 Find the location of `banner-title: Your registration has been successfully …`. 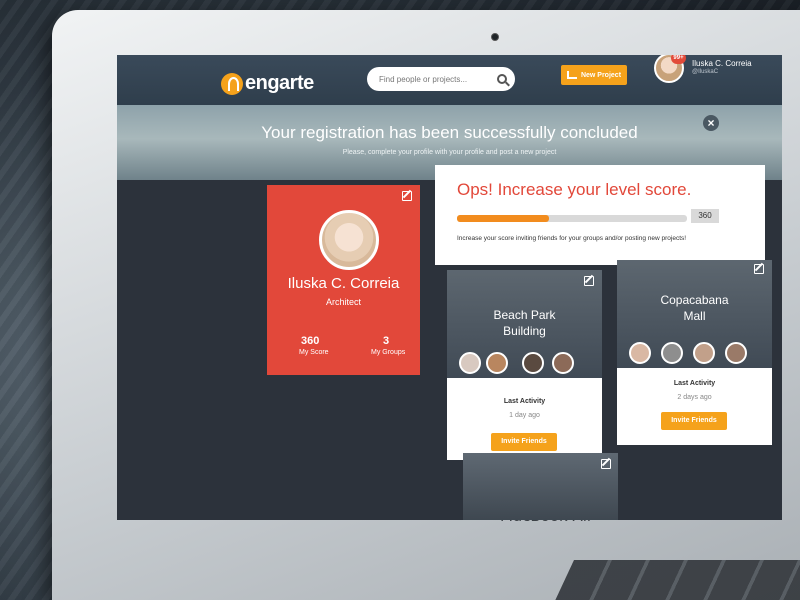

banner-title: Your registration has been successfully … is located at coordinates (449, 132).